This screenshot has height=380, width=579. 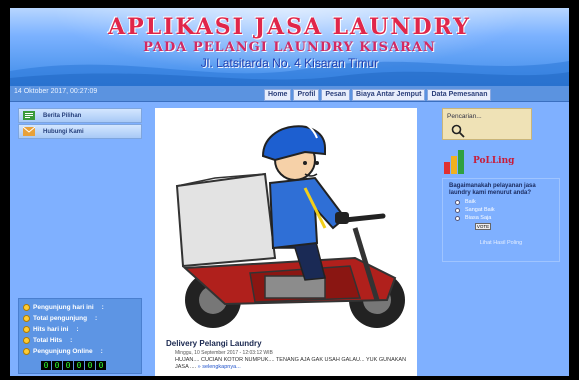 I want to click on menu-hubungi-kami: Hubungi Kami, so click(x=80, y=131).